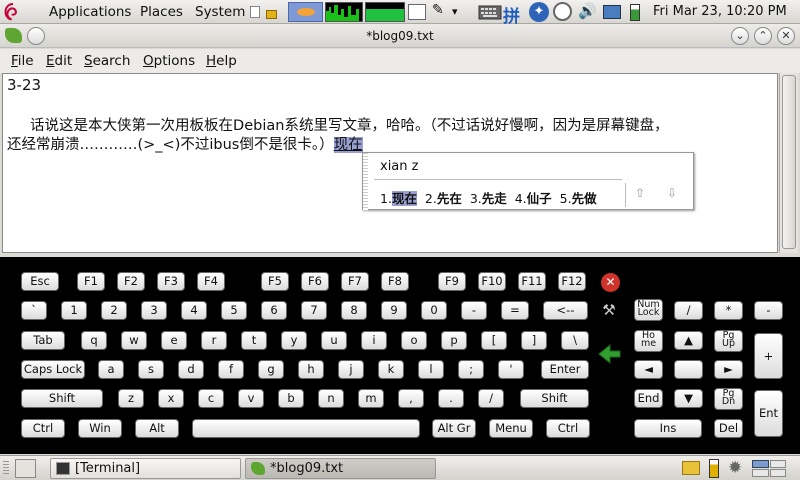 Image resolution: width=800 pixels, height=480 pixels. What do you see at coordinates (563, 12) in the screenshot?
I see `clock-icon` at bounding box center [563, 12].